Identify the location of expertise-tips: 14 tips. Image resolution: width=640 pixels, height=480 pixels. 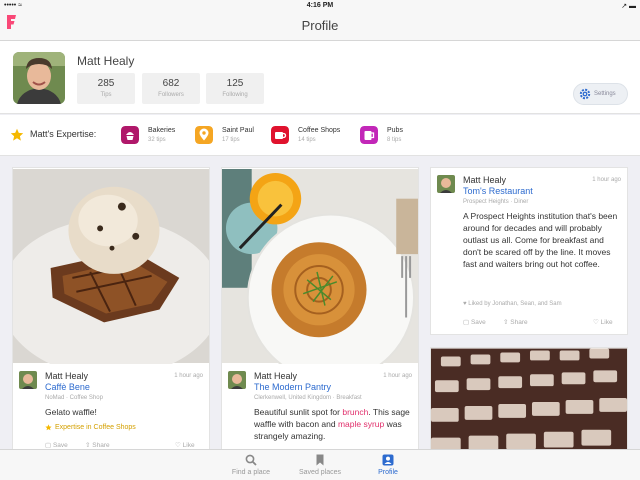
(307, 140).